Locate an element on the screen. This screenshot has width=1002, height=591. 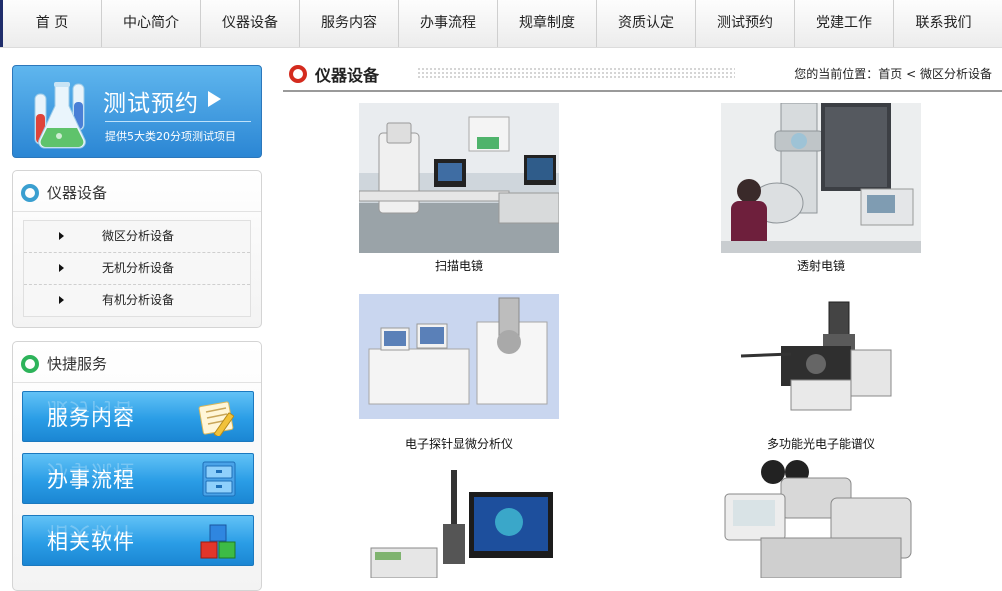
sem-photo is located at coordinates (459, 178).